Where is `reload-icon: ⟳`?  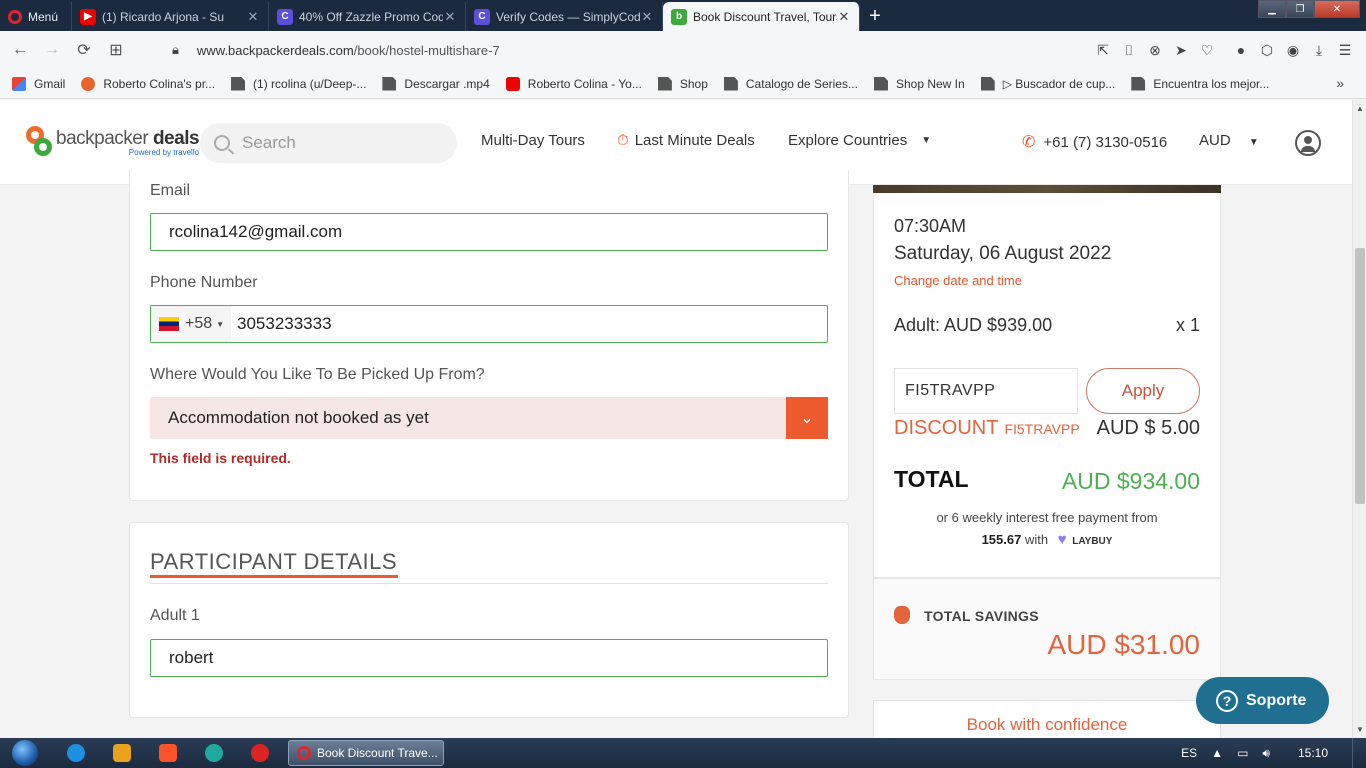 reload-icon: ⟳ is located at coordinates (84, 50).